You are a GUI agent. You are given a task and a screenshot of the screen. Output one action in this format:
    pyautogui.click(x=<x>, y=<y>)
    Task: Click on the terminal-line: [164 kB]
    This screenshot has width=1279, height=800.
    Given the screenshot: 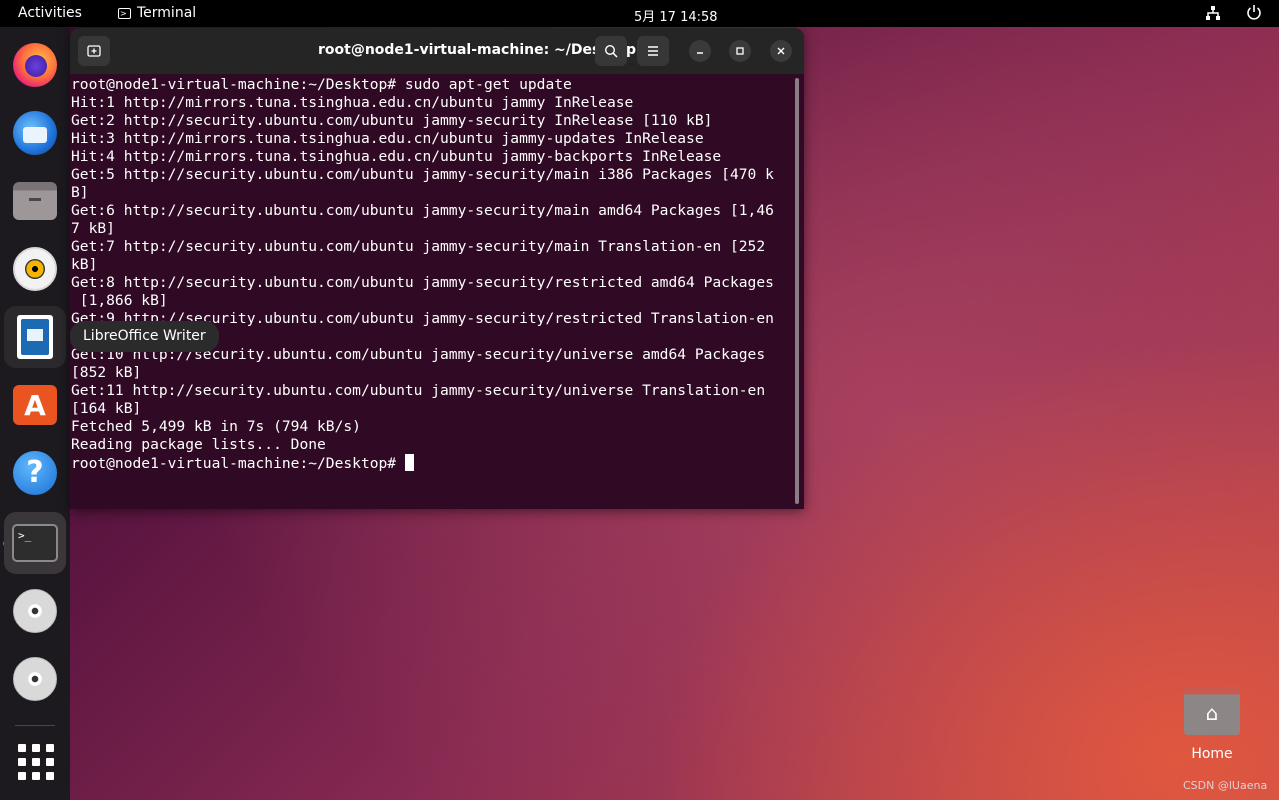 What is the action you would take?
    pyautogui.click(x=106, y=408)
    